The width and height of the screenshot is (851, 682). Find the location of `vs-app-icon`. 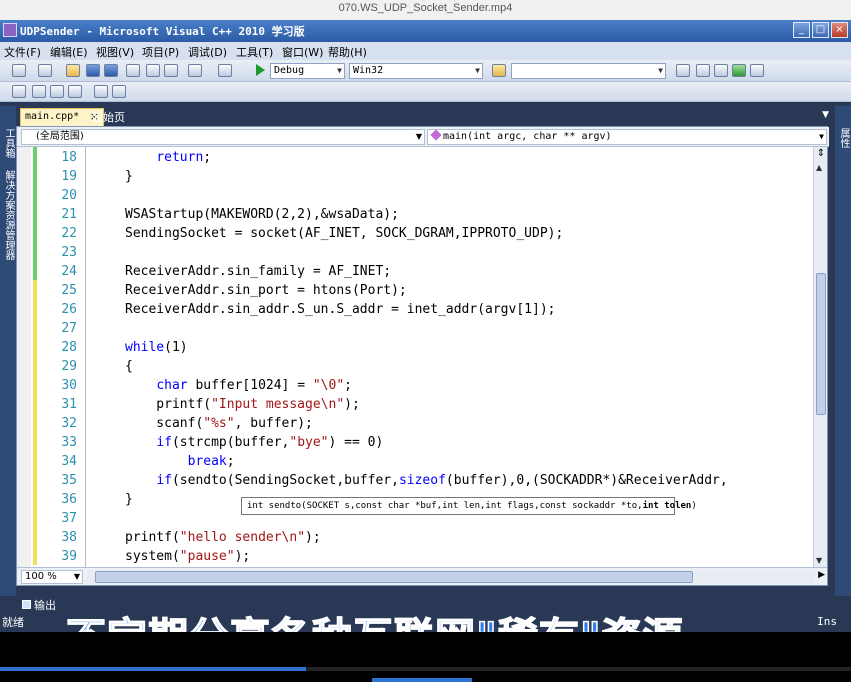

vs-app-icon is located at coordinates (10, 30).